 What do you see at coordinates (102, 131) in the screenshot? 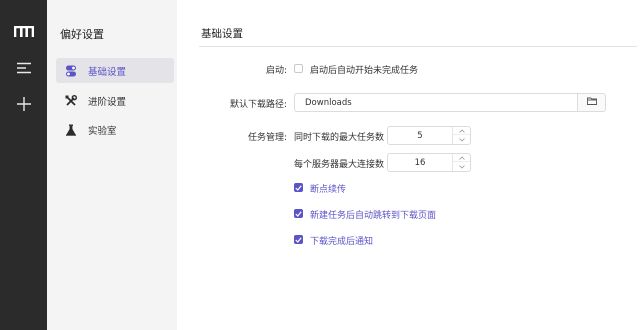
I see `sidebar-item-label: 实验室` at bounding box center [102, 131].